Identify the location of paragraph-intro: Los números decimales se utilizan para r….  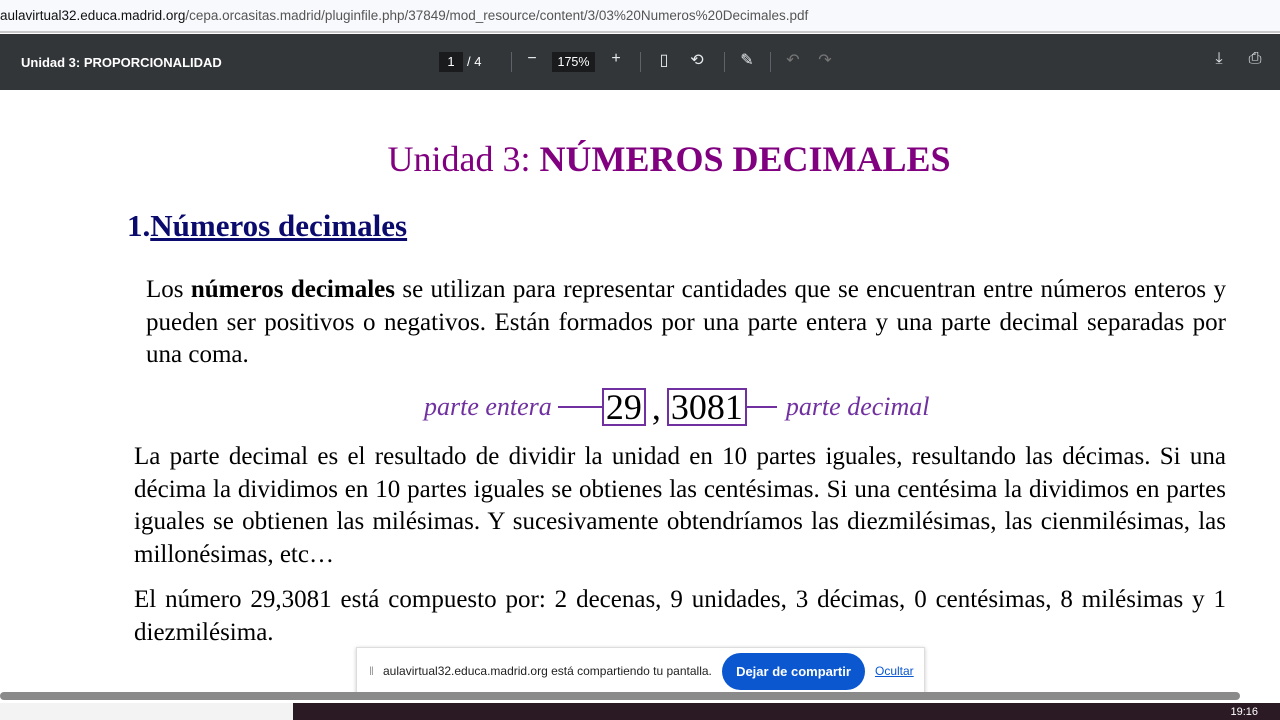
(686, 323).